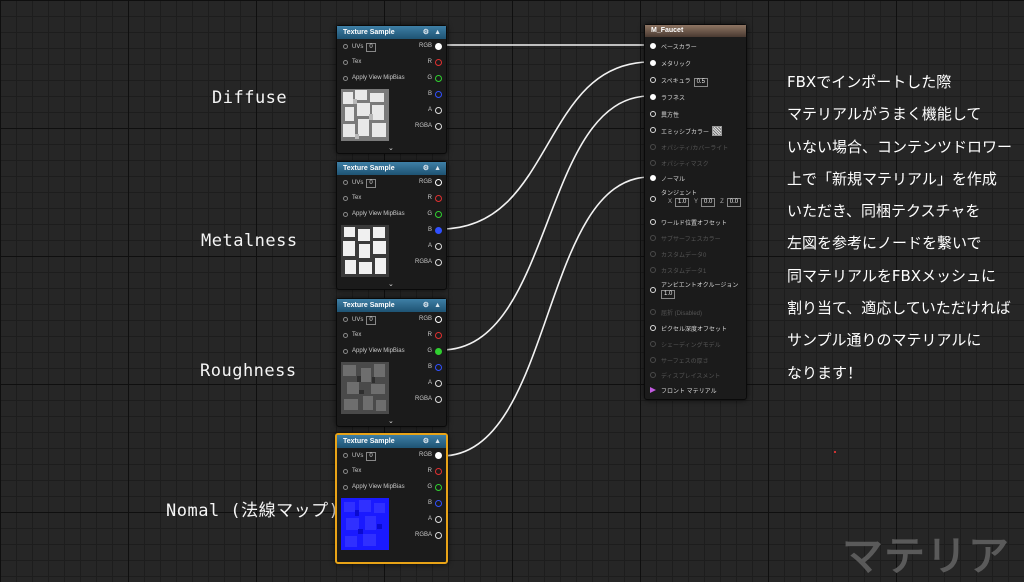 This screenshot has height=582, width=1024. What do you see at coordinates (653, 63) in the screenshot?
I see `metallic-pin` at bounding box center [653, 63].